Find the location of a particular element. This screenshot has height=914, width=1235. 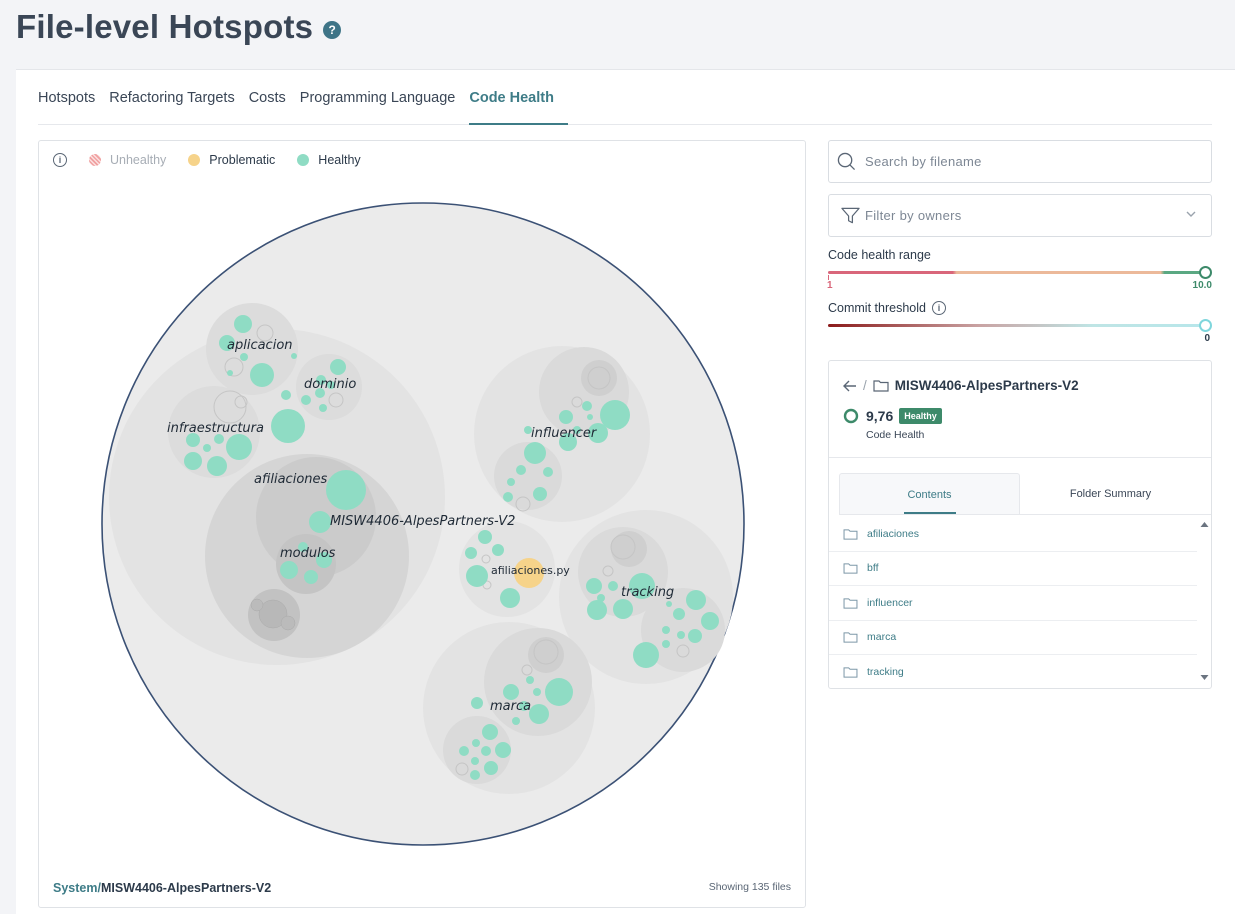

label-marca: marca is located at coordinates (510, 706).